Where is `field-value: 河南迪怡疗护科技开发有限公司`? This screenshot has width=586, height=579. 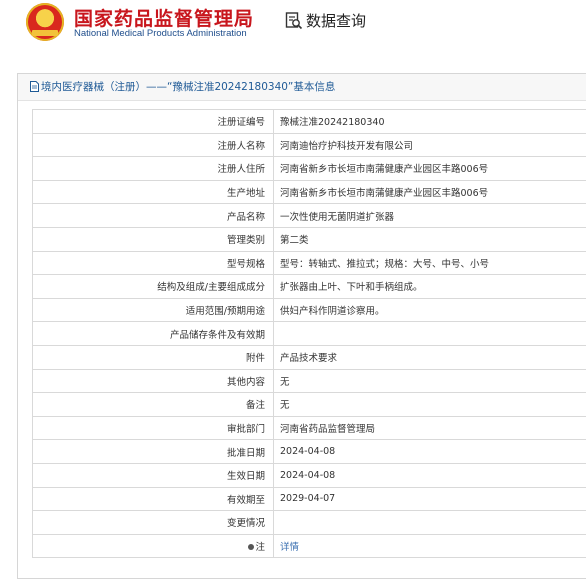 field-value: 河南迪怡疗护科技开发有限公司 is located at coordinates (430, 145).